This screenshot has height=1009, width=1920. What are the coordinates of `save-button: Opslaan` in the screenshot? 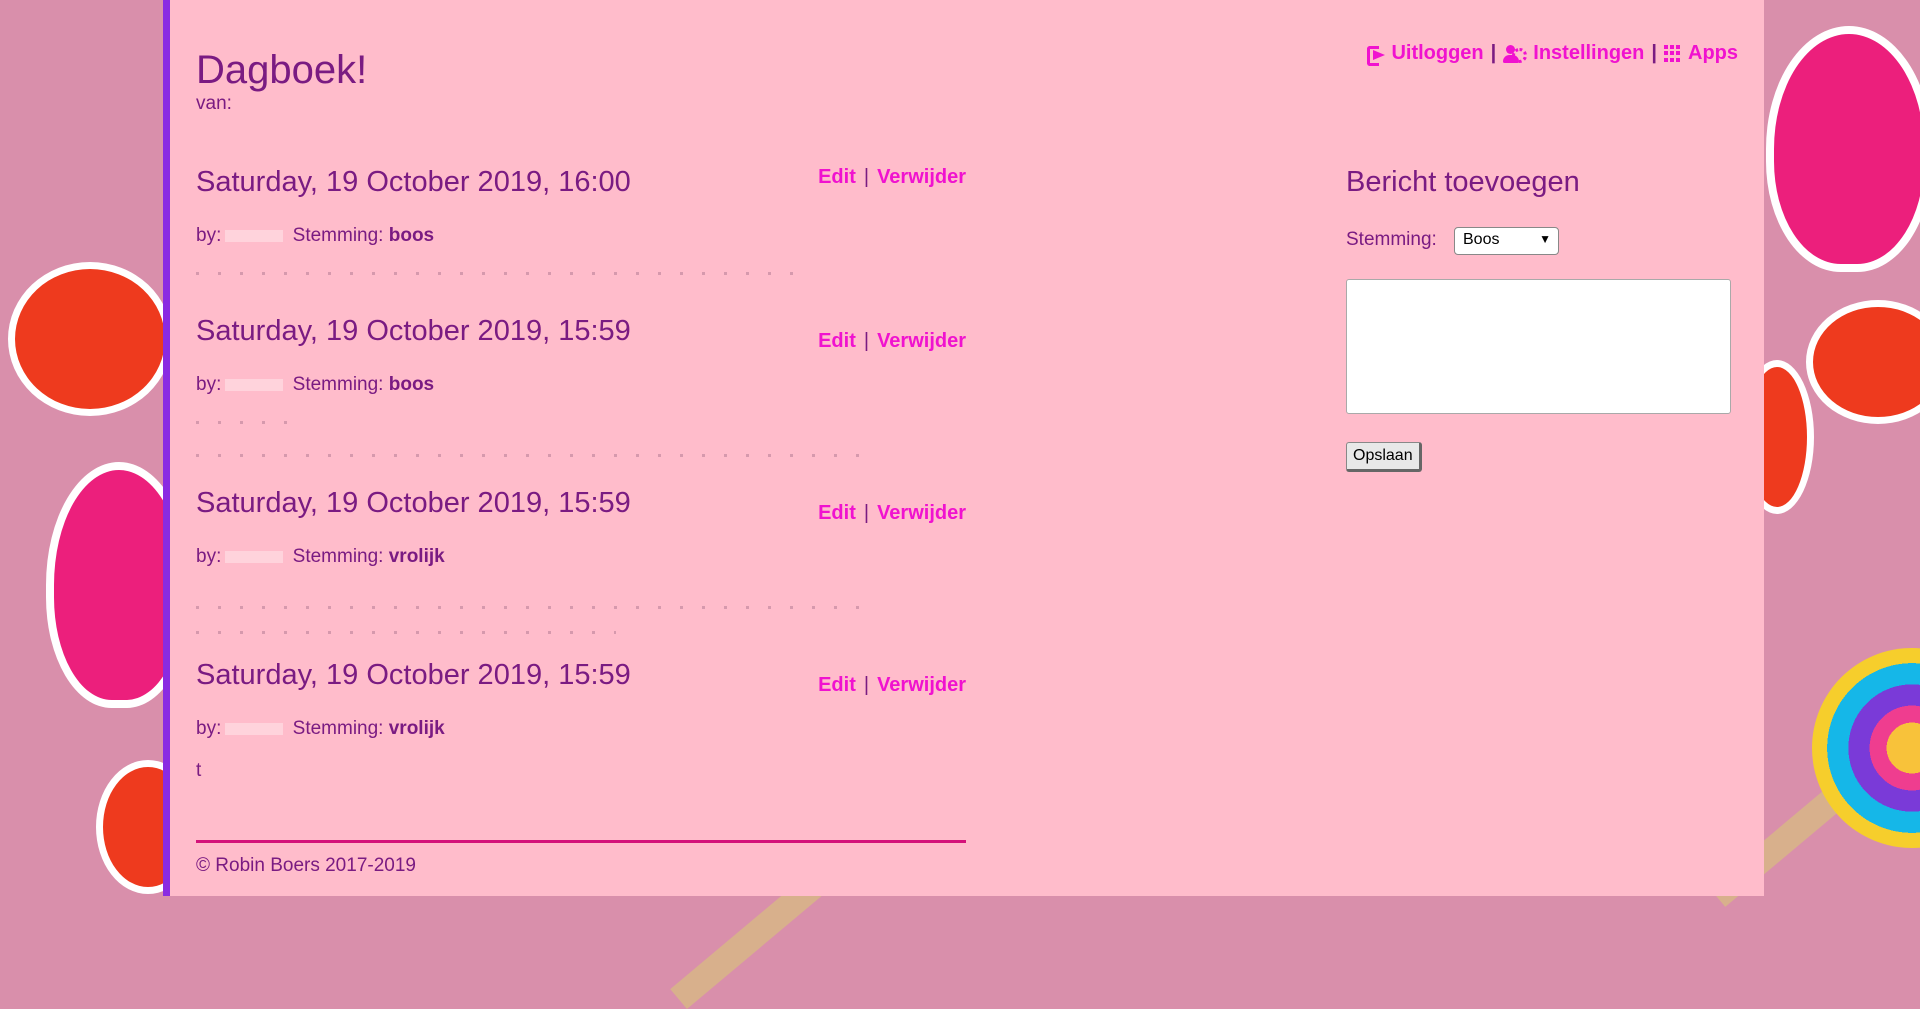 It's located at (1384, 457).